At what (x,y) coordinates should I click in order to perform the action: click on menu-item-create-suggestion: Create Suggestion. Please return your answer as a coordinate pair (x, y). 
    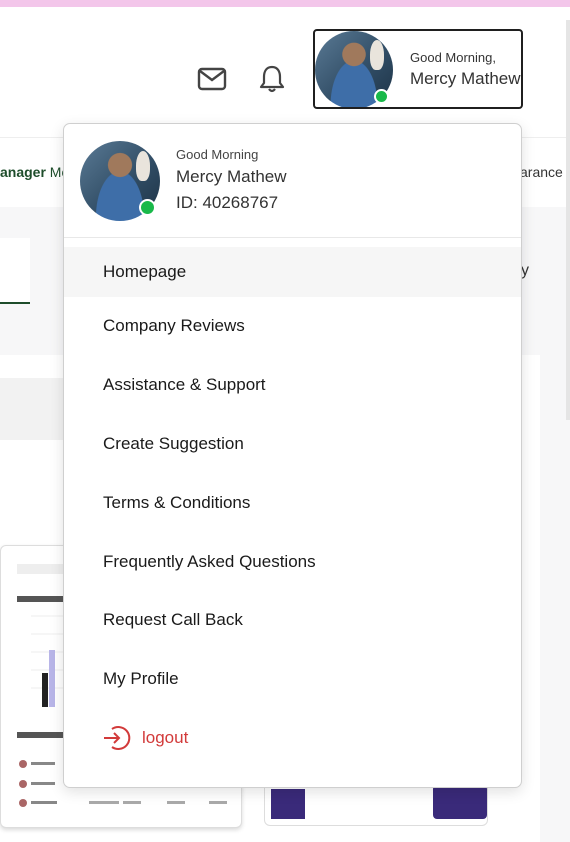
    Looking at the image, I should click on (292, 444).